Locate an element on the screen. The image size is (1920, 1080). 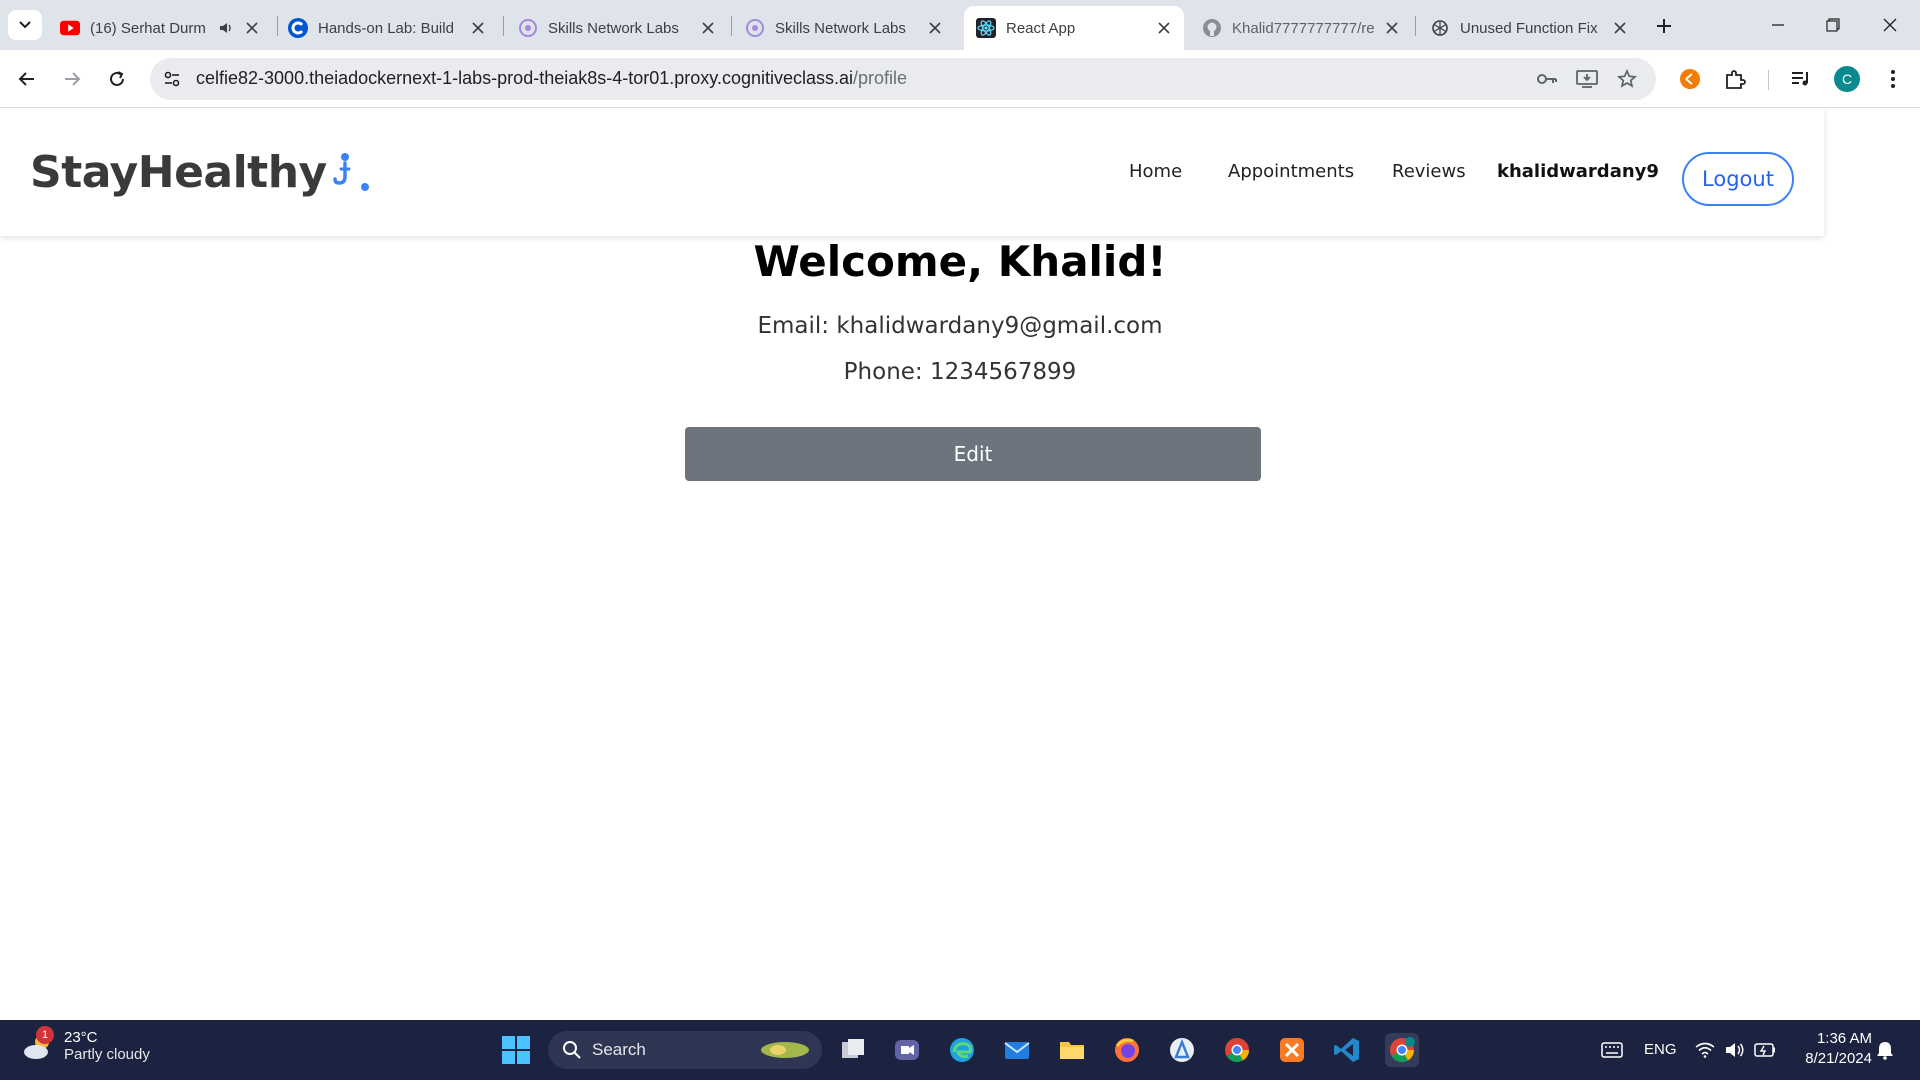
wifi-icon is located at coordinates (1705, 1050).